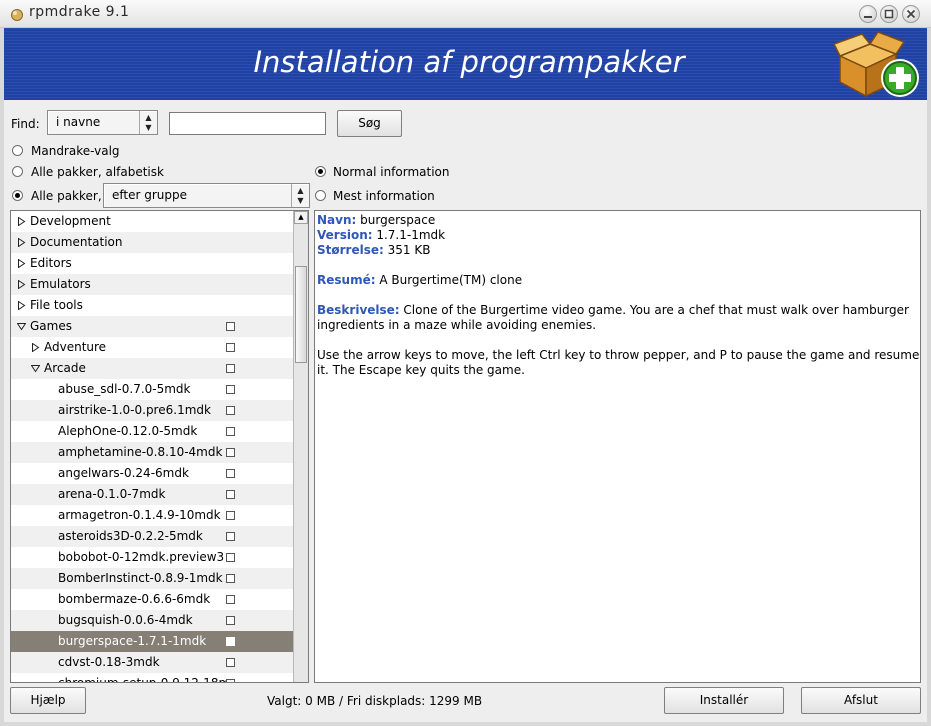 This screenshot has height=726, width=931. Describe the element at coordinates (247, 123) in the screenshot. I see `search-input` at that location.